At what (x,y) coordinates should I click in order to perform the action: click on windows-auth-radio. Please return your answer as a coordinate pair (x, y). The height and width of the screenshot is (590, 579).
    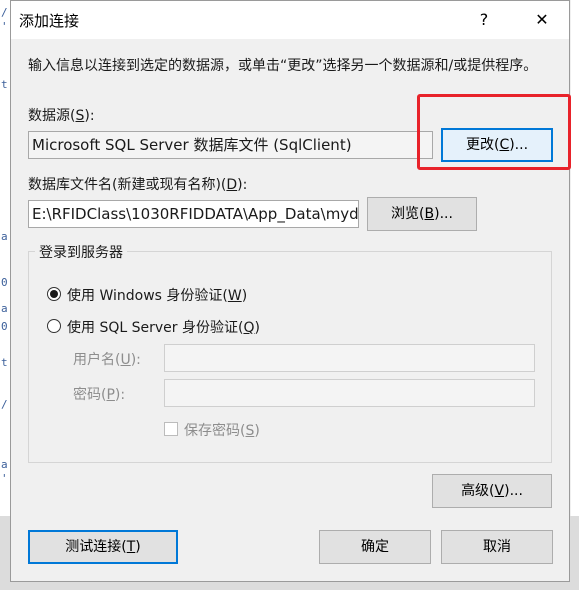
    Looking at the image, I should click on (54, 294).